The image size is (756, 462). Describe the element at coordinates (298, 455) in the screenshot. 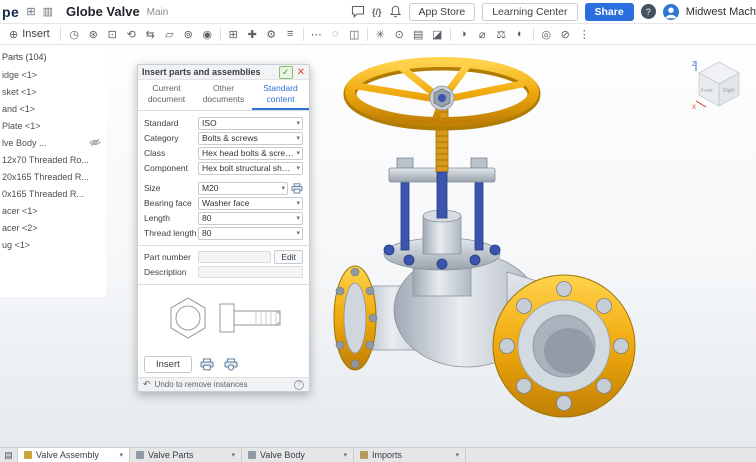

I see `tab-valve-body: Valve Body ▾` at that location.